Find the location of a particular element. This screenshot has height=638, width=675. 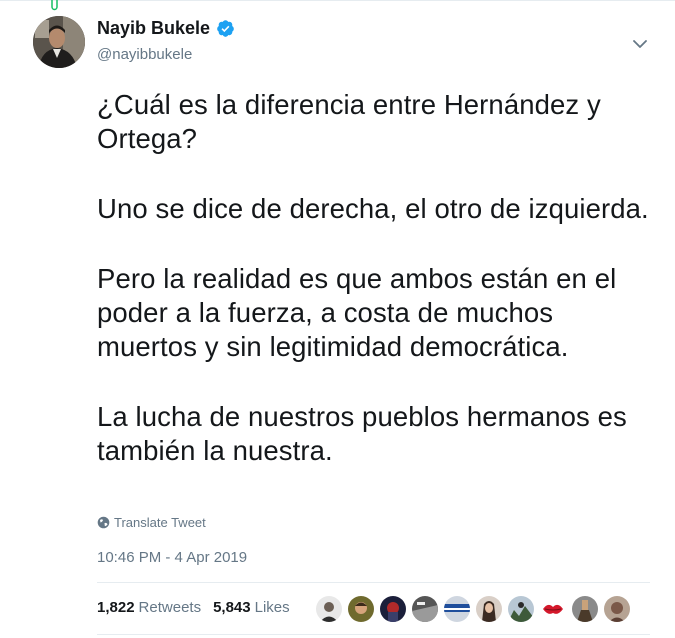

translate-tweet-link: Translate Tweet is located at coordinates (151, 522).